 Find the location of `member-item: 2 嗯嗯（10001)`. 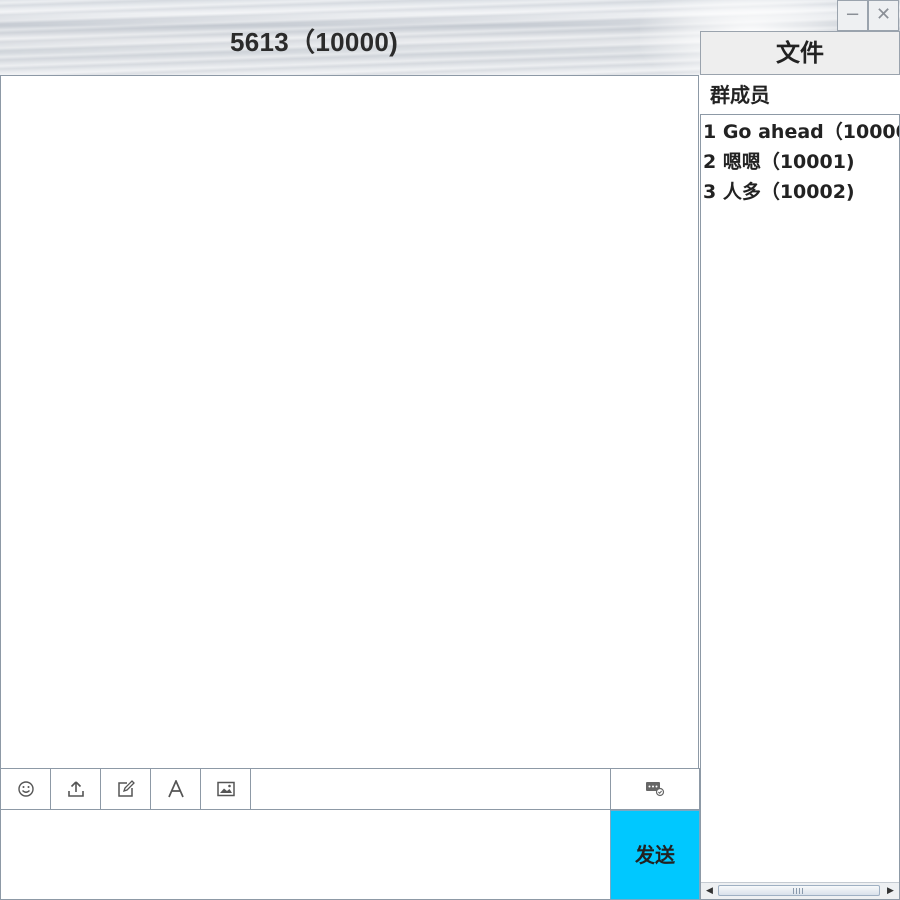

member-item: 2 嗯嗯（10001) is located at coordinates (800, 162).